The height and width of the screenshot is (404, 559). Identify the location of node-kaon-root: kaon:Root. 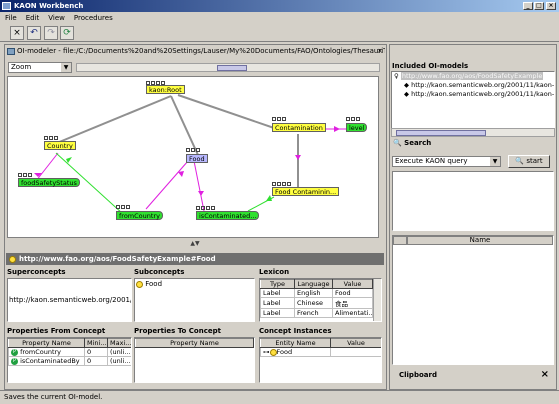
(165, 89).